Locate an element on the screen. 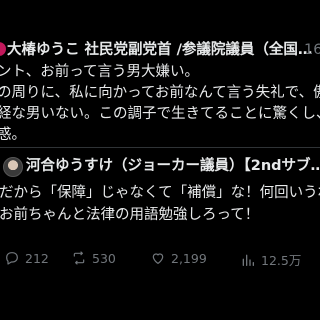 The width and height of the screenshot is (320, 320). repost-icon is located at coordinates (79, 258).